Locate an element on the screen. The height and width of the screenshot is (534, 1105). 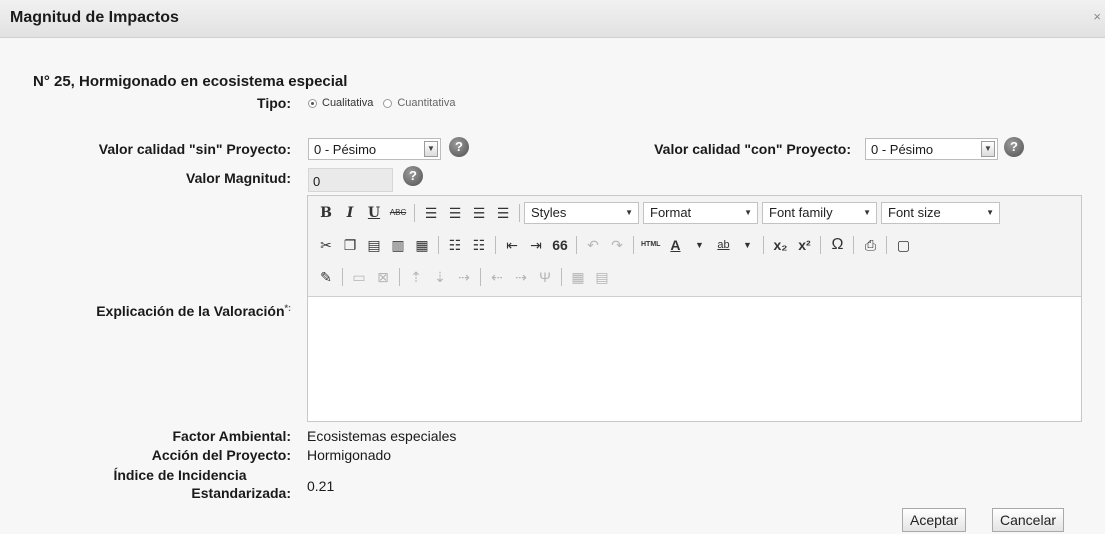
font-size-dropdown: Font size ▼ is located at coordinates (940, 213).